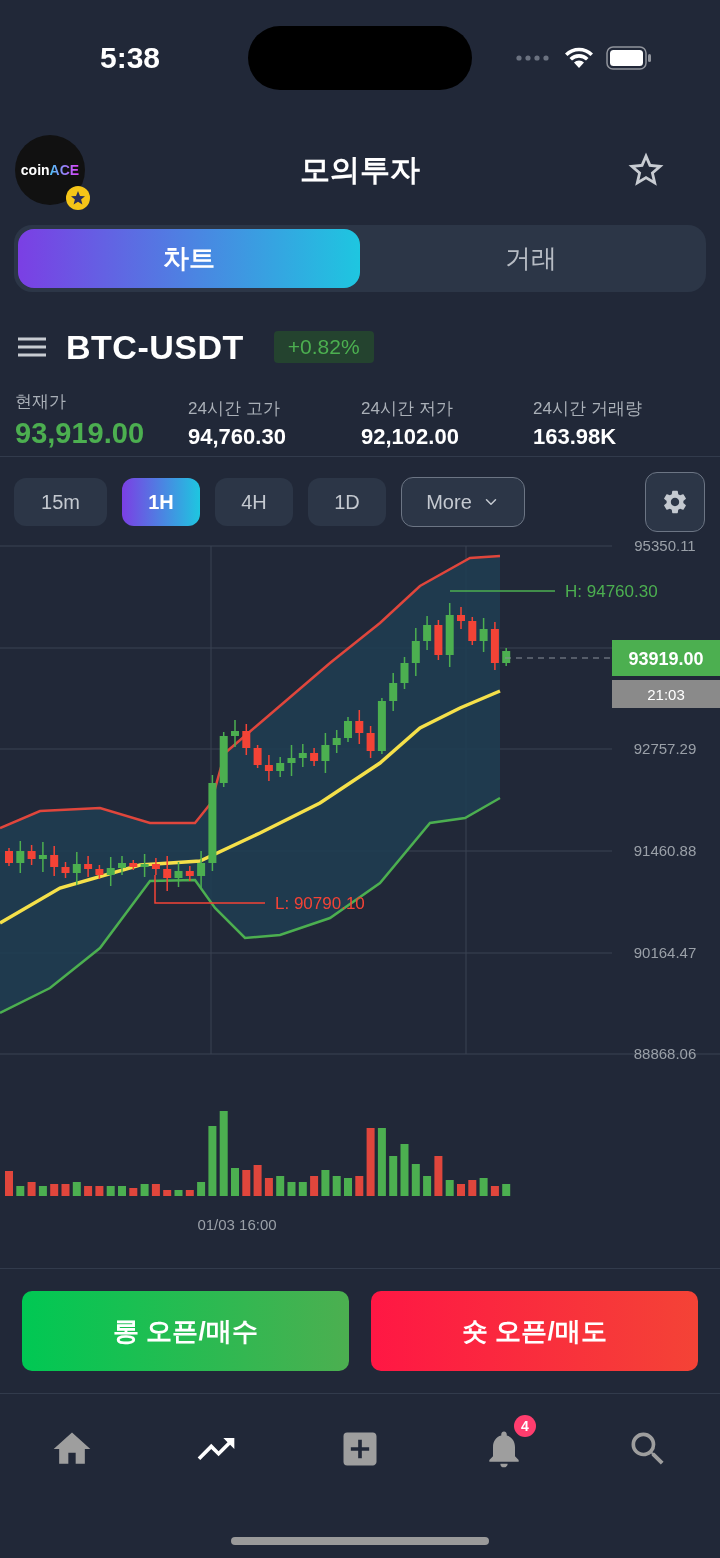 Image resolution: width=720 pixels, height=1558 pixels. Describe the element at coordinates (665, 748) in the screenshot. I see `price-axis-label: 92757.29` at that location.